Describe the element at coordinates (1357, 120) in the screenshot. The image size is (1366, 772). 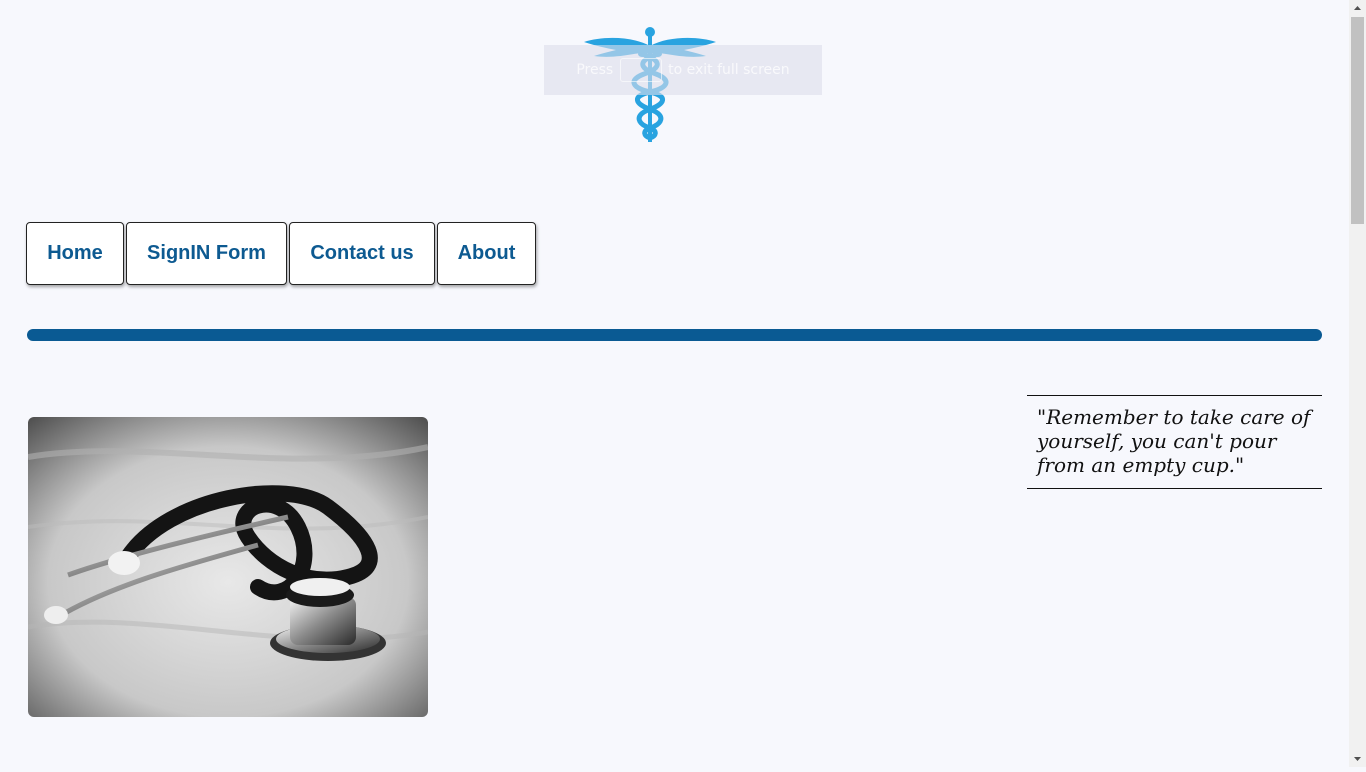
I see `scroll-thumb` at that location.